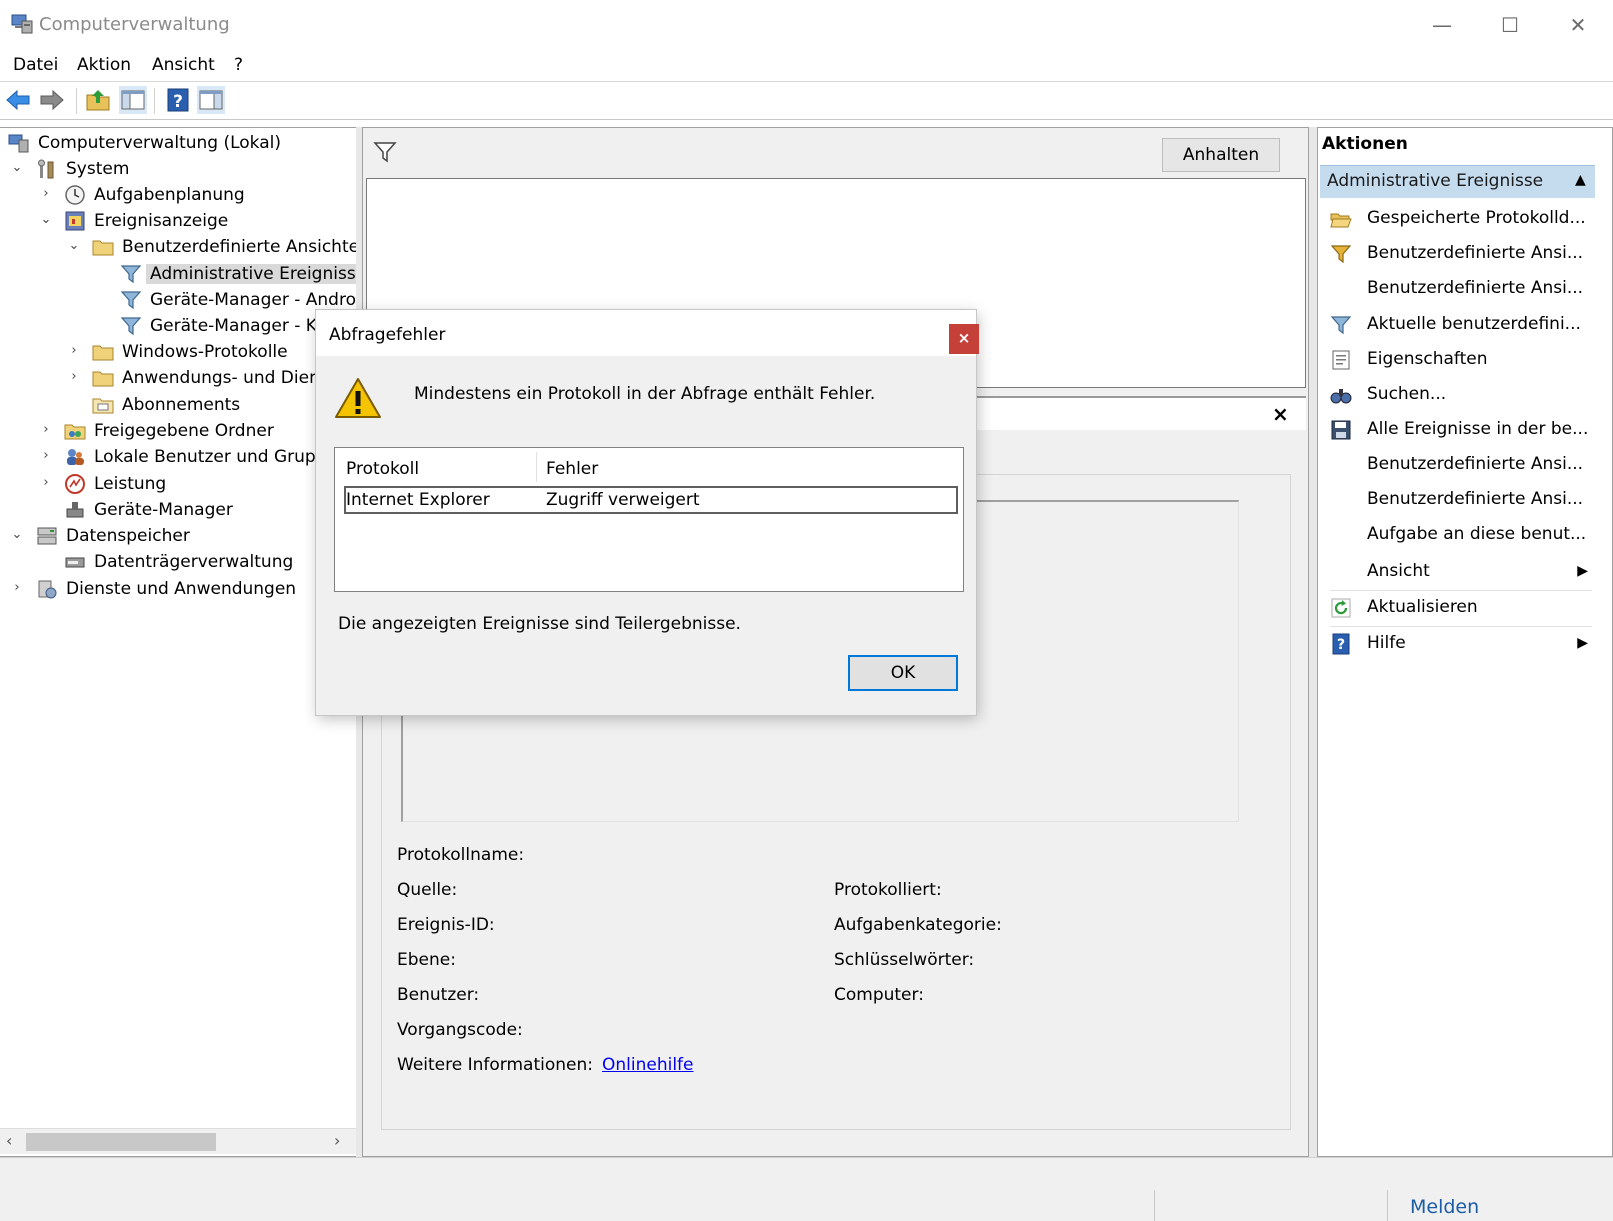  I want to click on forward-arrow-icon, so click(52, 100).